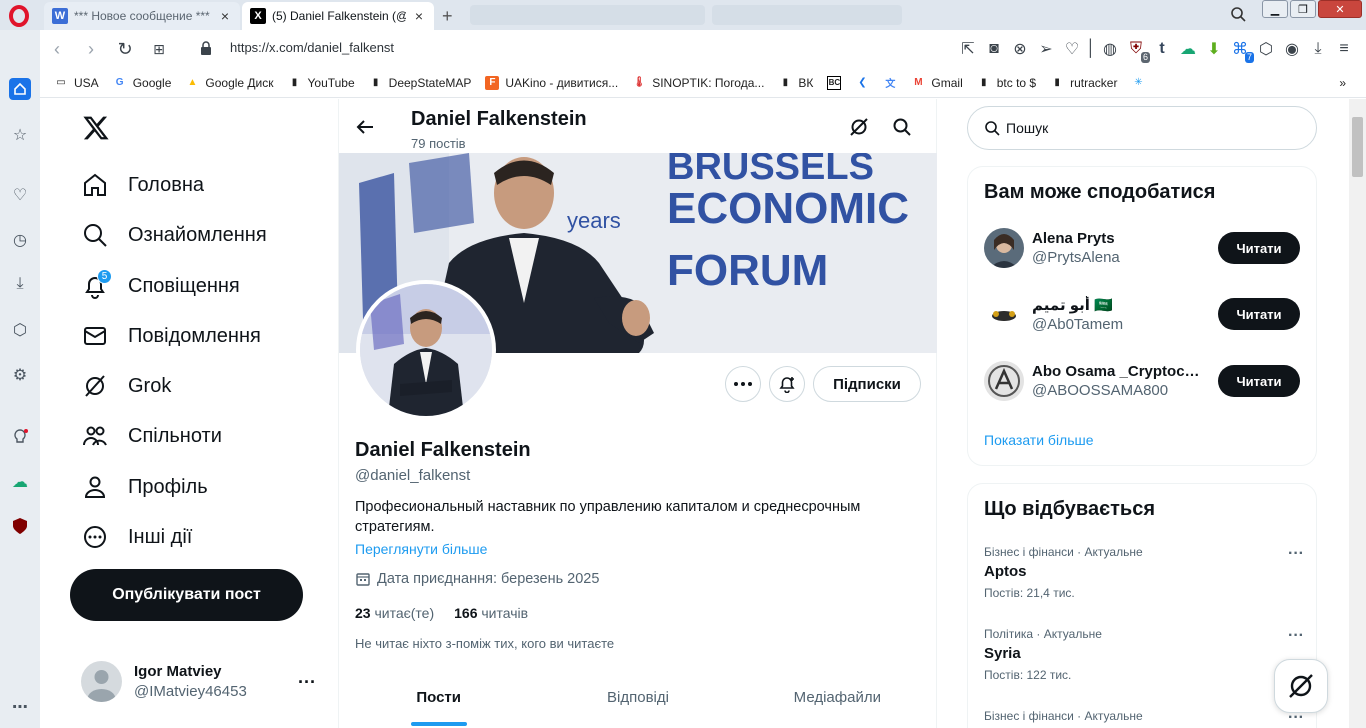 The width and height of the screenshot is (1366, 728). What do you see at coordinates (312, 47) in the screenshot?
I see `url-field: https://x.com/daniel_falkenst` at bounding box center [312, 47].